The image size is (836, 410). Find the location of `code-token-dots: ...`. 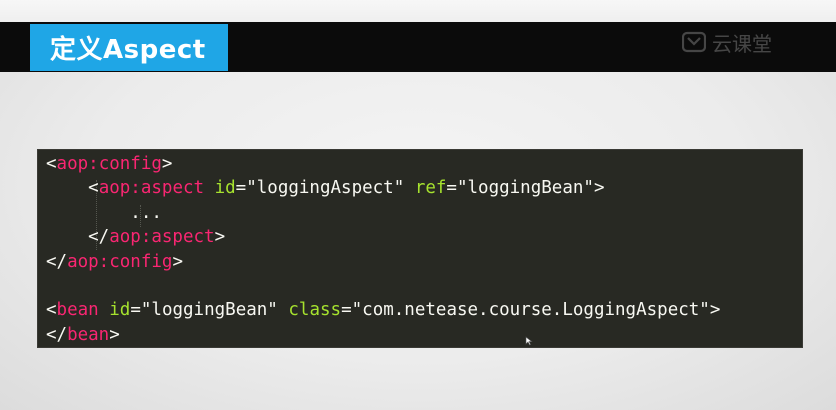

code-token-dots: ... is located at coordinates (104, 212).